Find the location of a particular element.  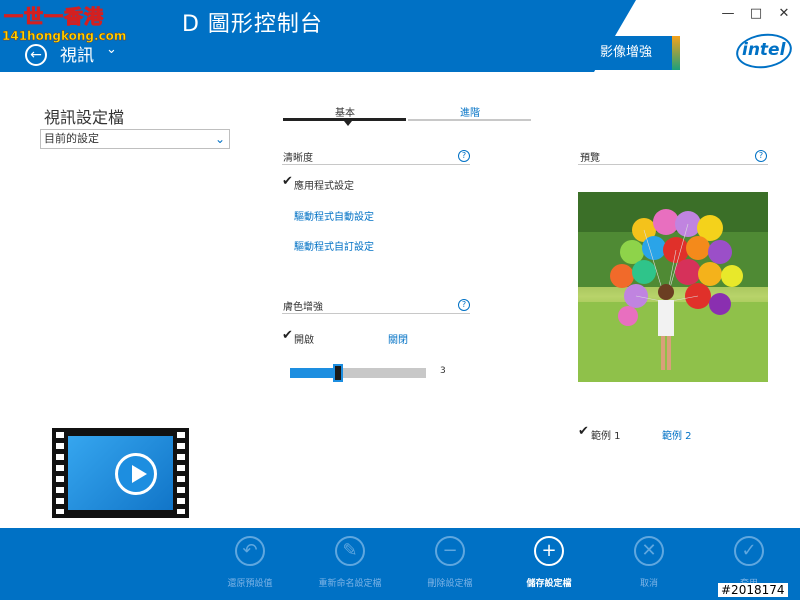

plus-icon: + is located at coordinates (549, 551).